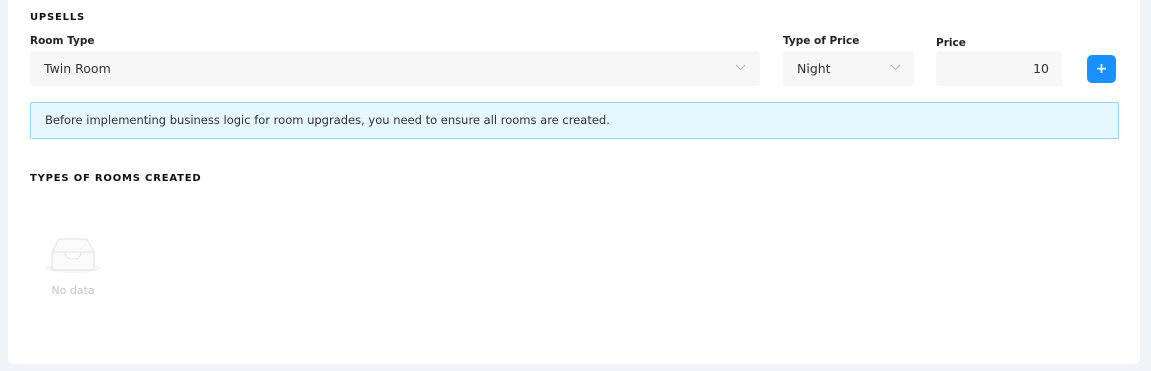 The width and height of the screenshot is (1151, 371). I want to click on type-of-price-select: Night, so click(848, 68).